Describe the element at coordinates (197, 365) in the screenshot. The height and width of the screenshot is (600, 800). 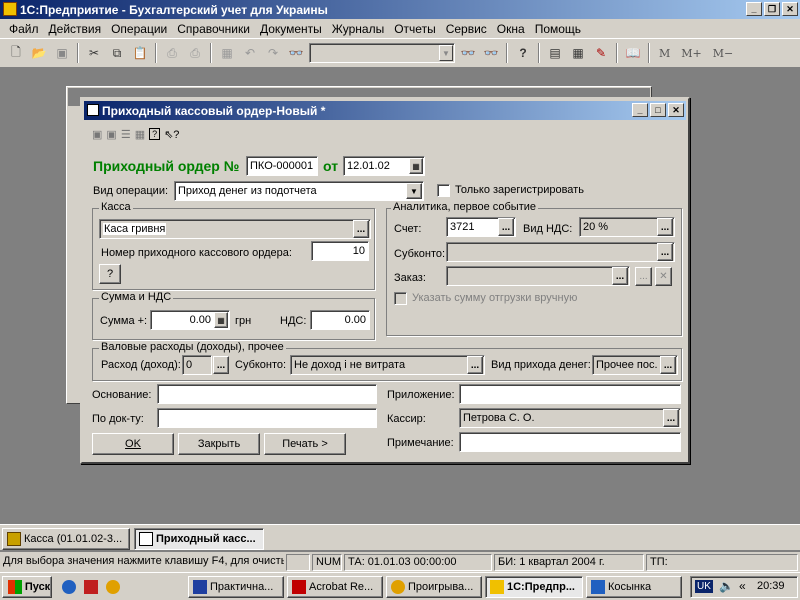
I see `expense-field: 0` at that location.